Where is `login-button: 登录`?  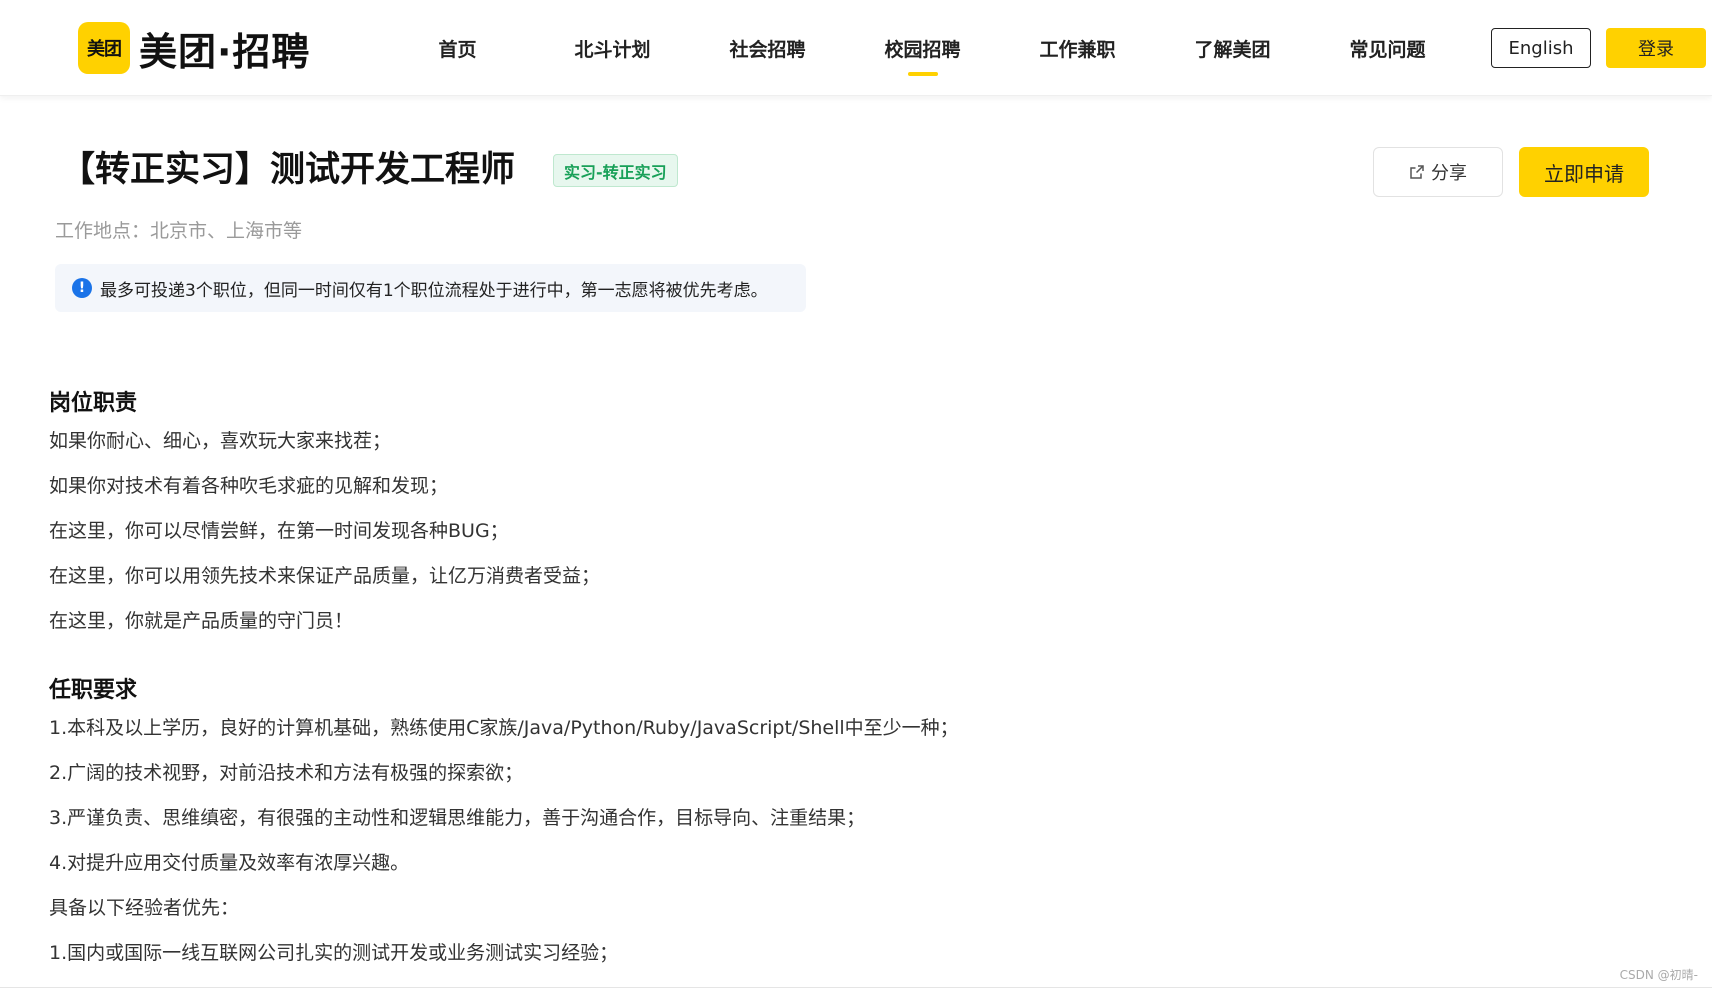
login-button: 登录 is located at coordinates (1656, 48).